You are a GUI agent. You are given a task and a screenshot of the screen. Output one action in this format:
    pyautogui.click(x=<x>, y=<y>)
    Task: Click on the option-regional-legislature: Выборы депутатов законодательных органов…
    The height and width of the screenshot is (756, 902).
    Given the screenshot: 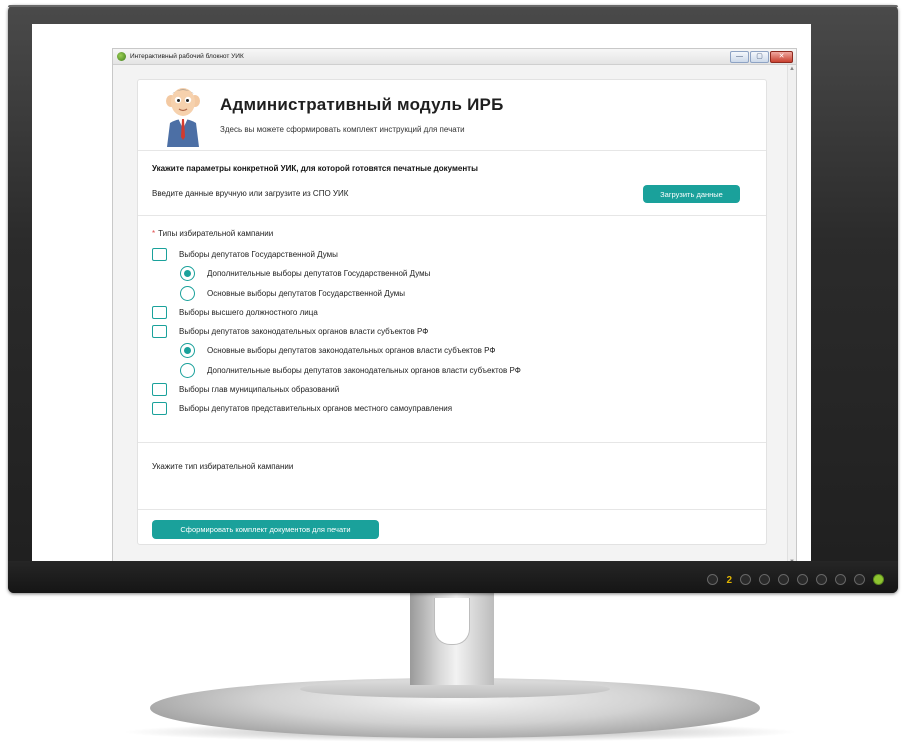 What is the action you would take?
    pyautogui.click(x=290, y=331)
    